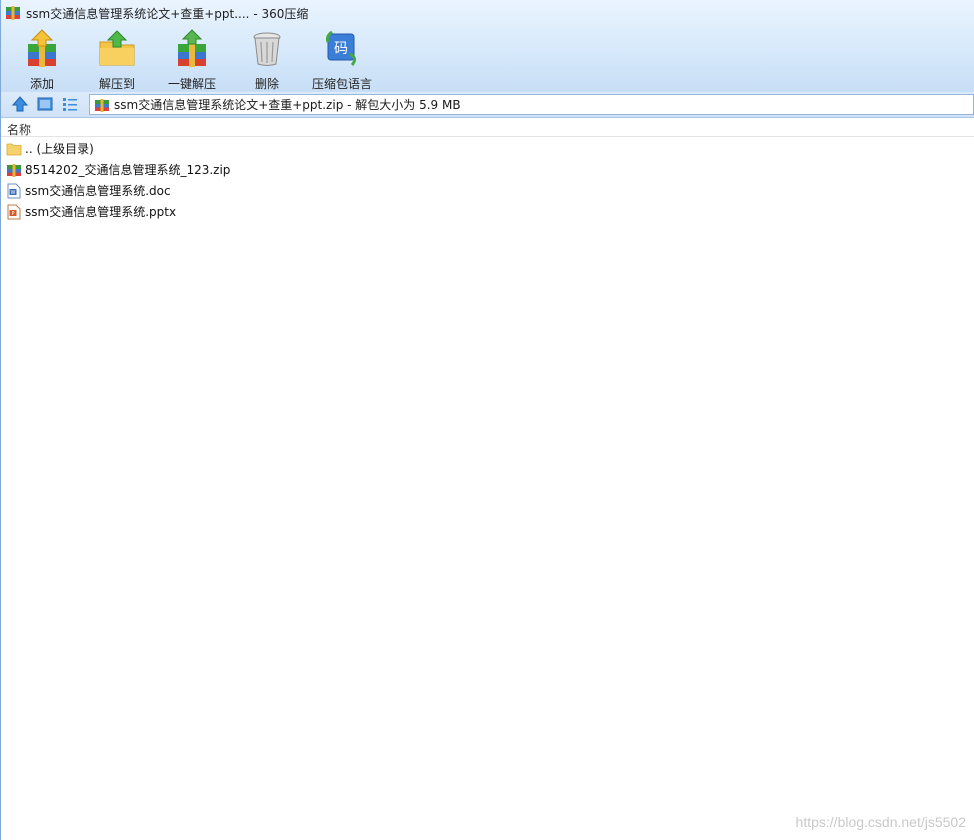 The height and width of the screenshot is (840, 974). Describe the element at coordinates (487, 128) in the screenshot. I see `list-header: 名称` at that location.